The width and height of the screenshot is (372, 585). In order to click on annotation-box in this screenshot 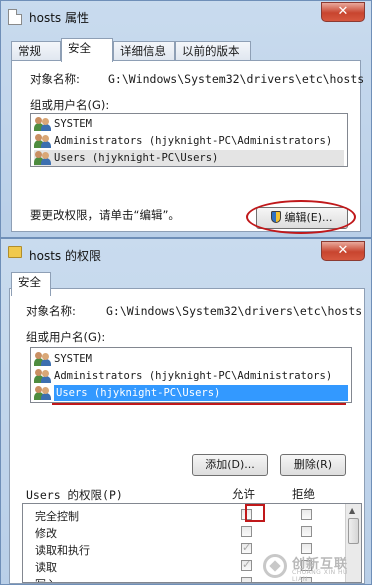, I will do `click(255, 513)`.